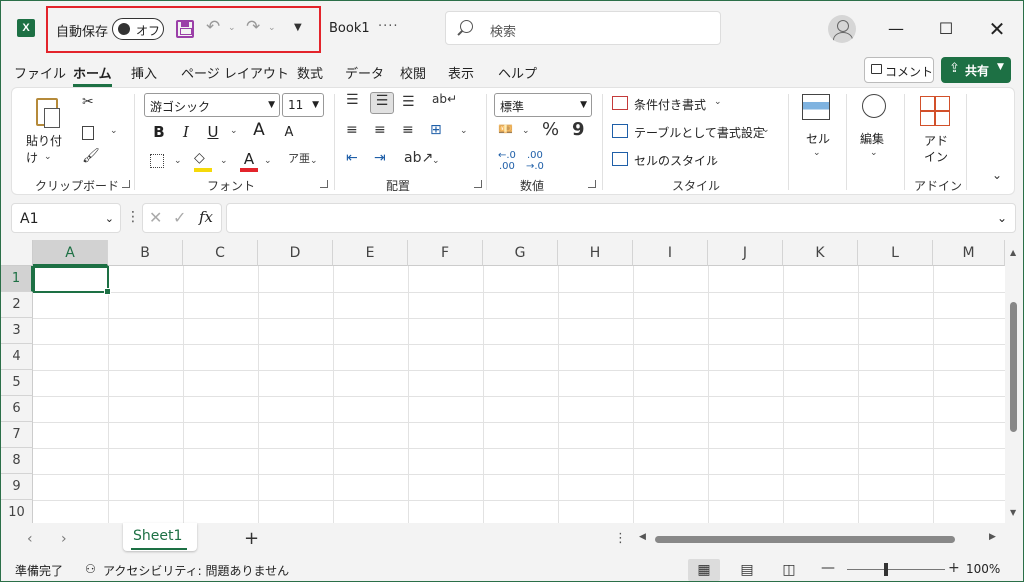  I want to click on minimize-icon: —, so click(896, 29).